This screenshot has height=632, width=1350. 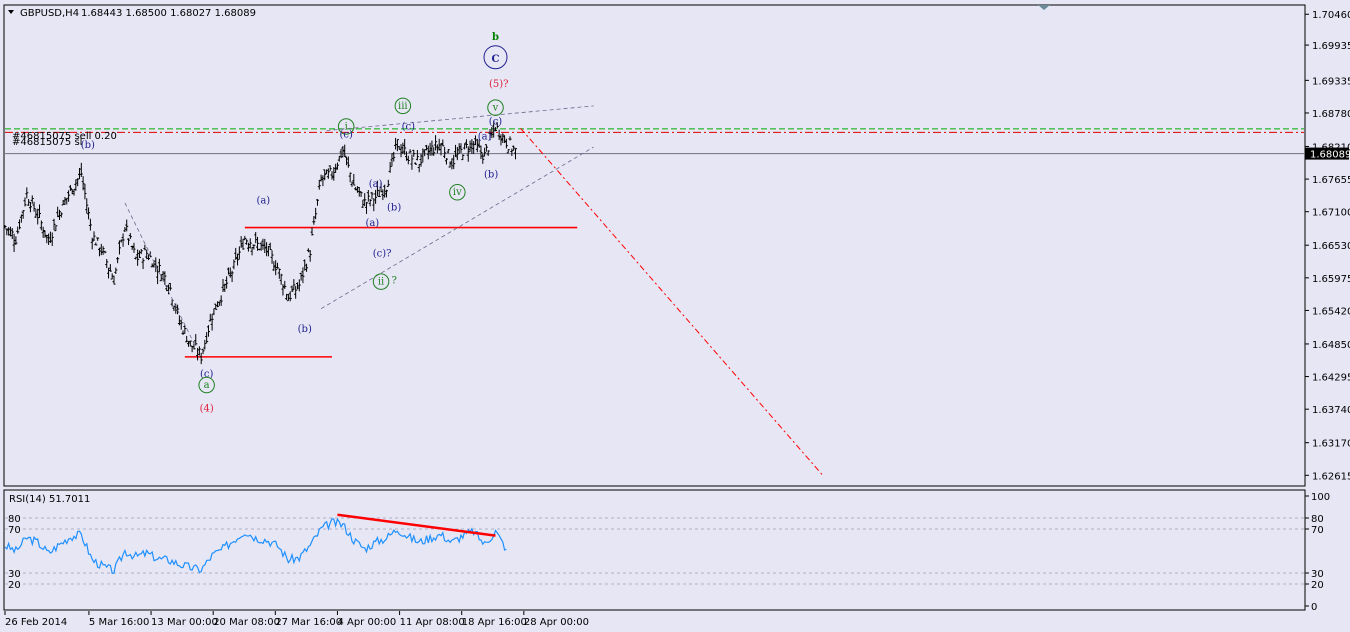 I want to click on rsi-title: RSI(14) 51.7011, so click(x=49, y=499).